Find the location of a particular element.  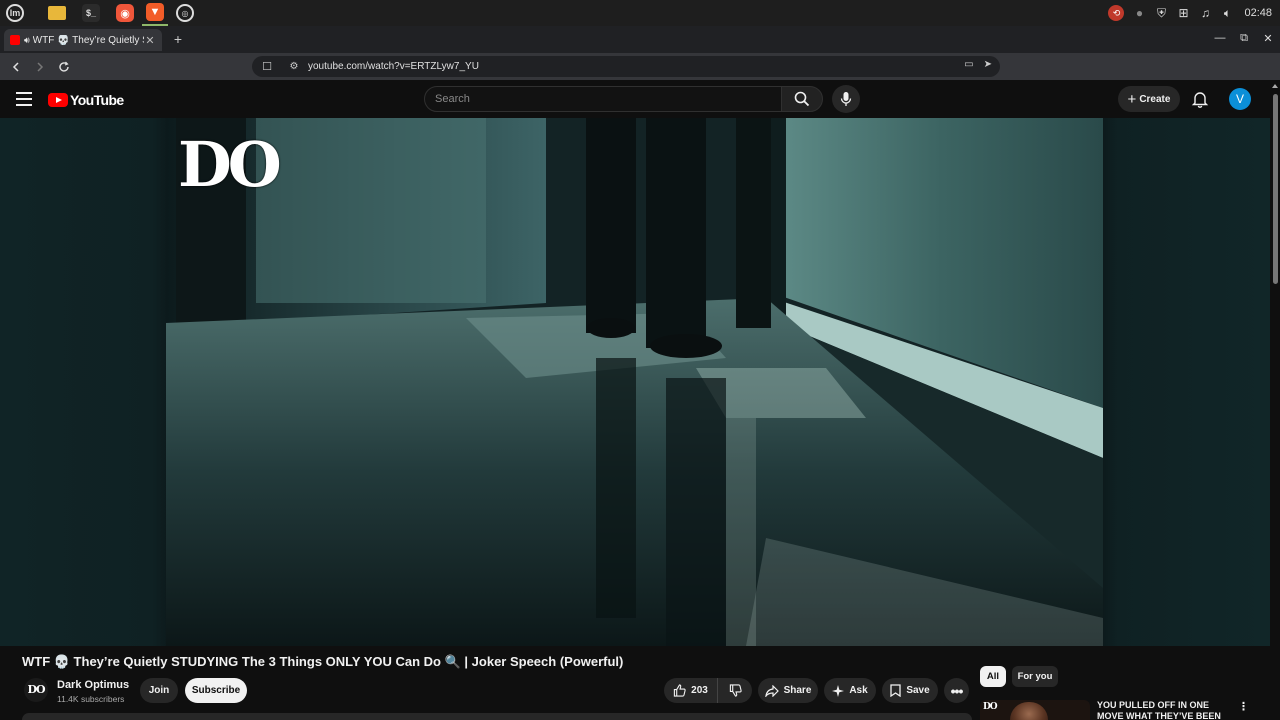

sparkle-icon is located at coordinates (838, 690).